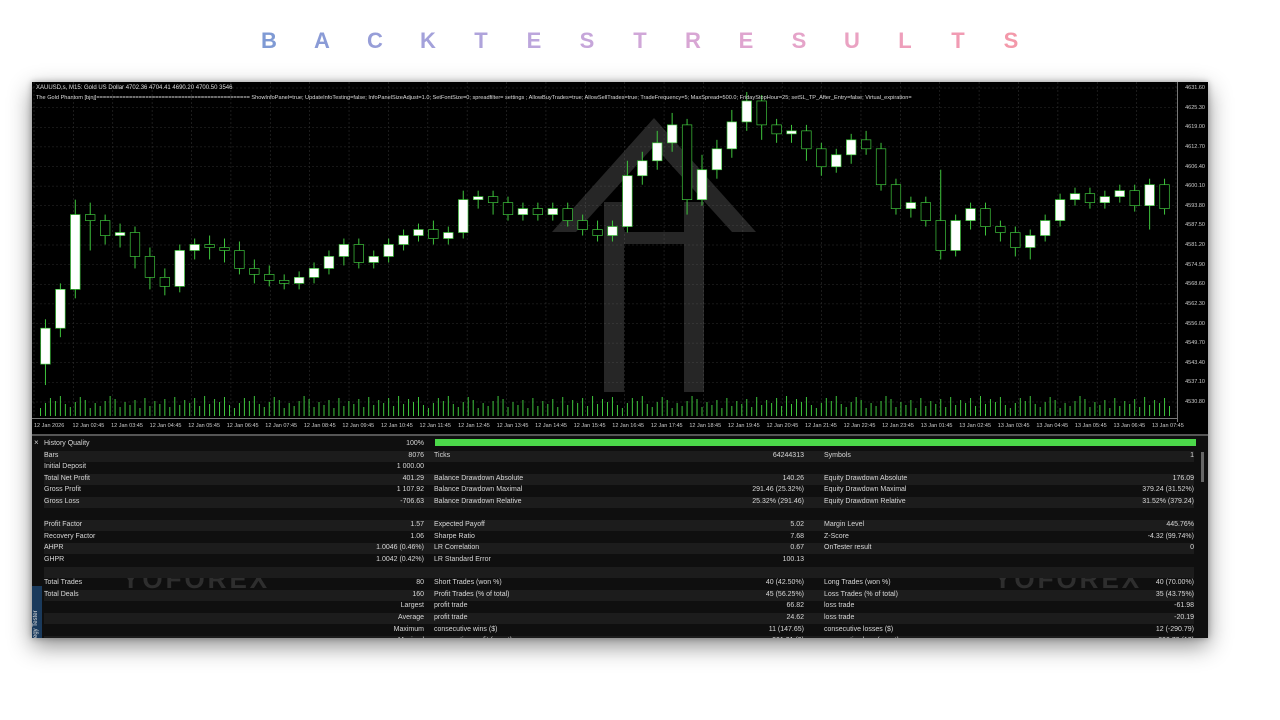 The height and width of the screenshot is (720, 1280). What do you see at coordinates (428, 40) in the screenshot?
I see `headline-letter: K` at bounding box center [428, 40].